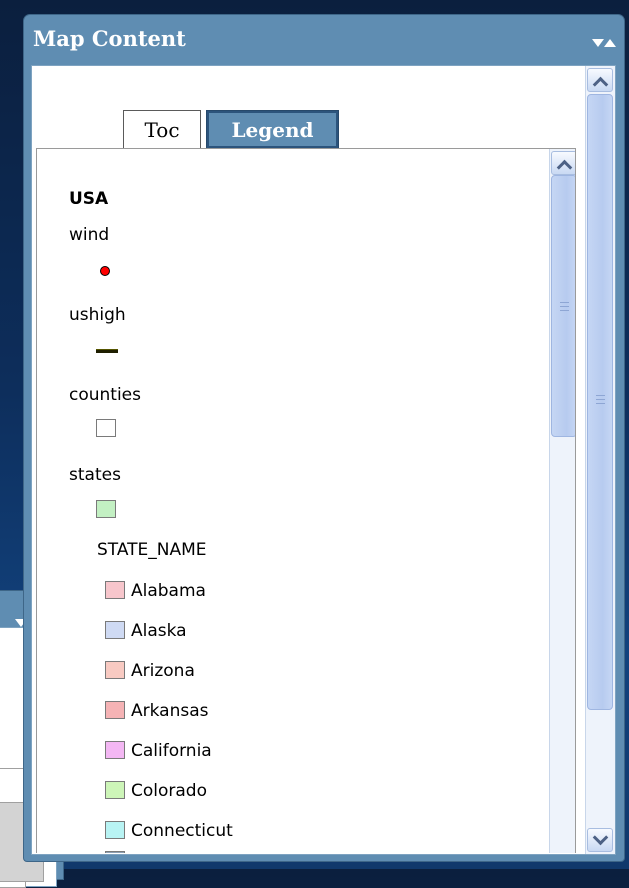 The image size is (629, 888). I want to click on state-label: California, so click(171, 751).